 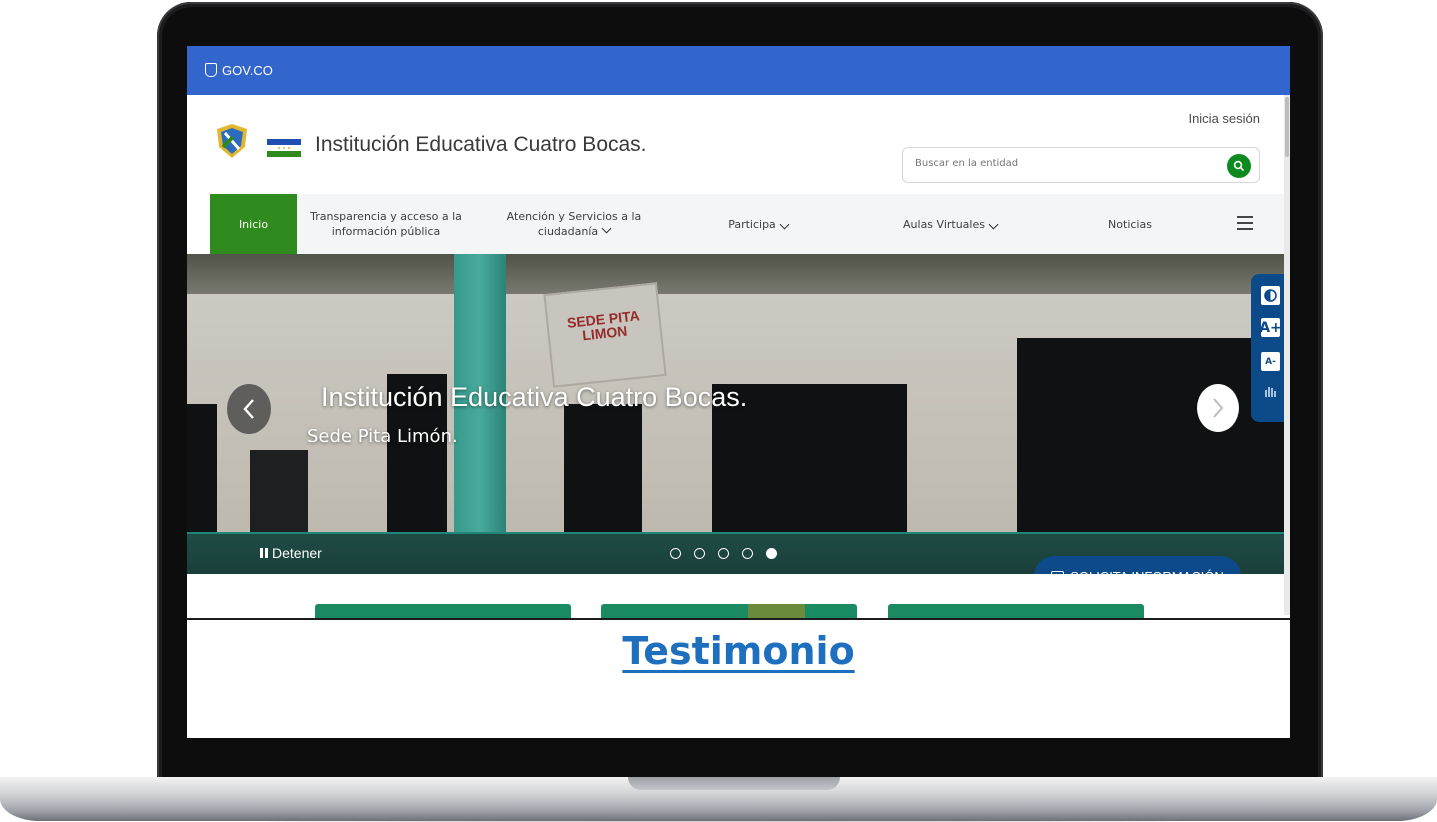 I want to click on nav-item-participa: Participa, so click(x=758, y=224).